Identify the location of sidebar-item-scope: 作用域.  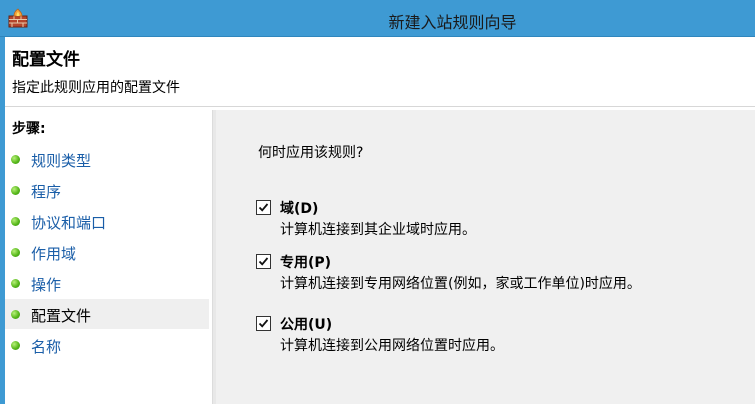
(107, 252).